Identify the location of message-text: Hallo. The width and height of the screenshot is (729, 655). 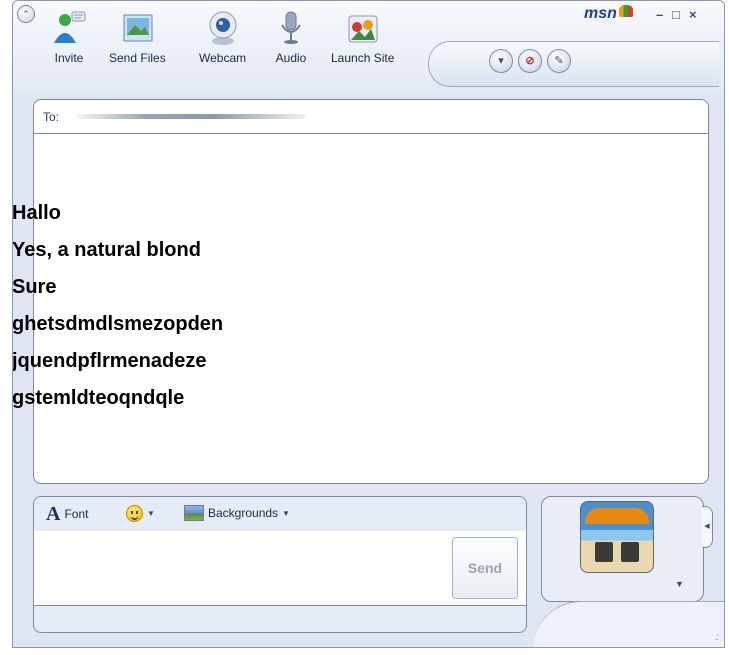
(37, 213).